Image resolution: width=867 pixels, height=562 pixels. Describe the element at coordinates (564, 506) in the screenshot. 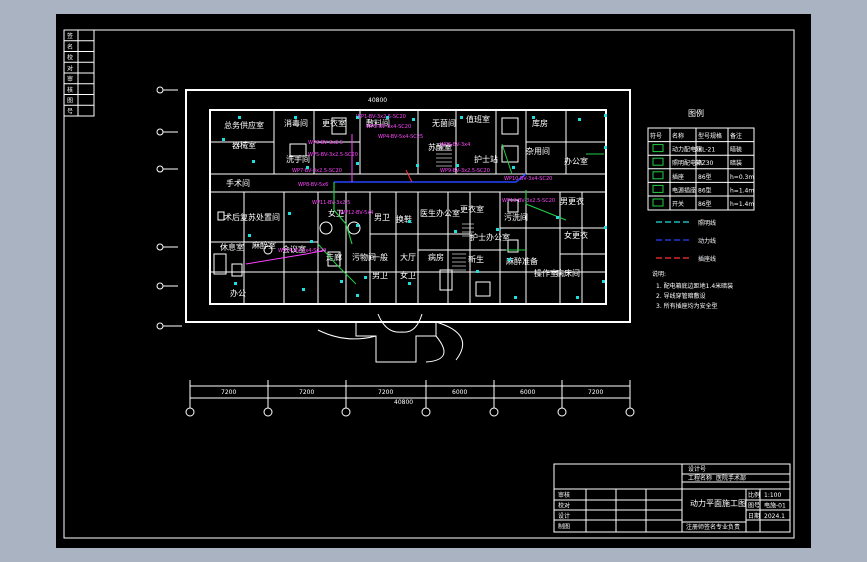

I see `tb-row-label: 校对` at that location.